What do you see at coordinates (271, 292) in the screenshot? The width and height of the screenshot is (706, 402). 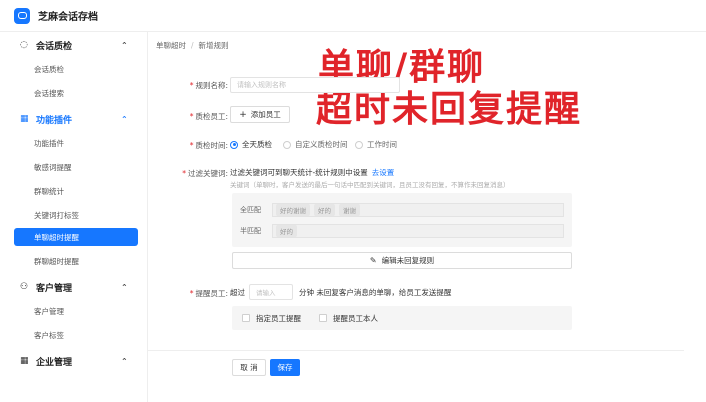 I see `remind-minutes-input: 请输入` at bounding box center [271, 292].